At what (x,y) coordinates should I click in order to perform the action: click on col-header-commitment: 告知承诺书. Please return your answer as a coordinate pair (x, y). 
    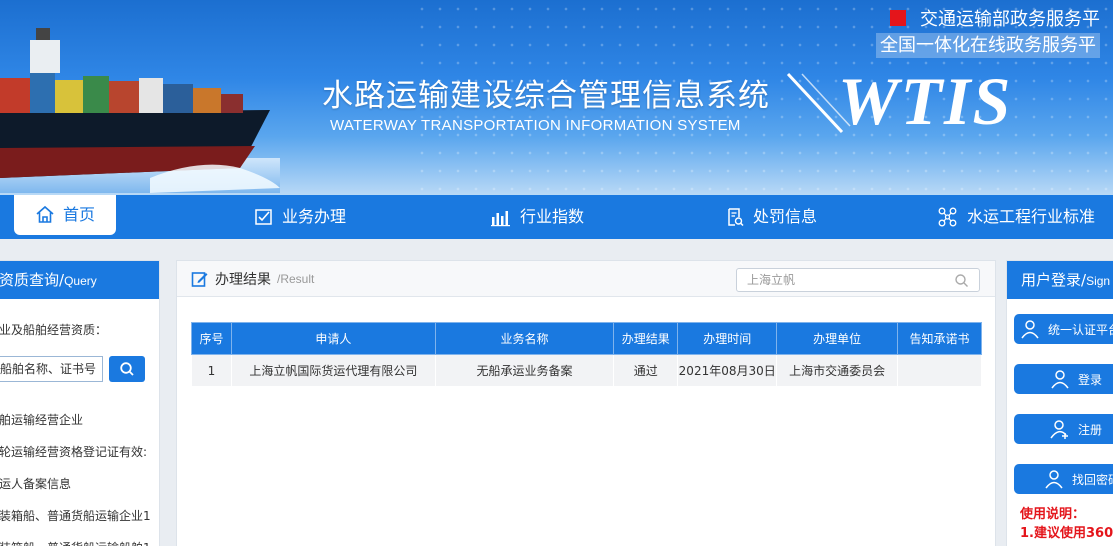
    Looking at the image, I should click on (939, 338).